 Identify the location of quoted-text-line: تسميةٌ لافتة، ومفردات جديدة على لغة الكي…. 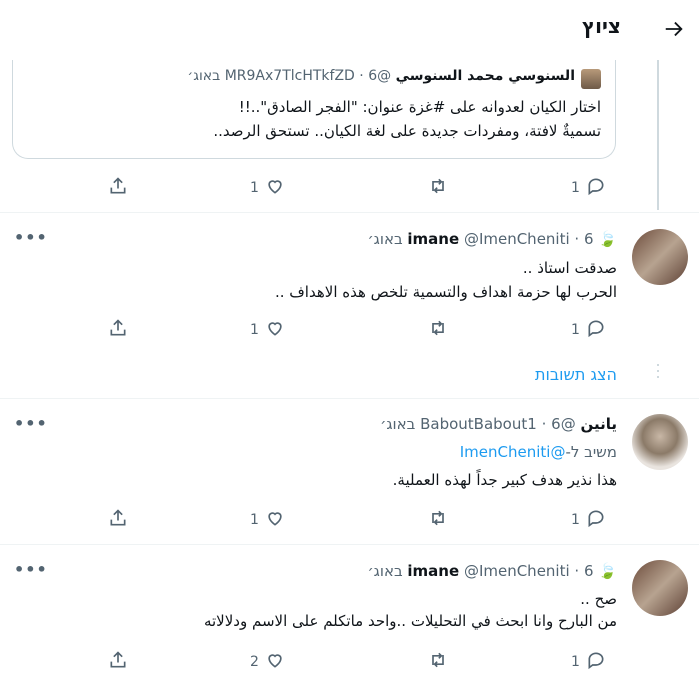
(407, 131).